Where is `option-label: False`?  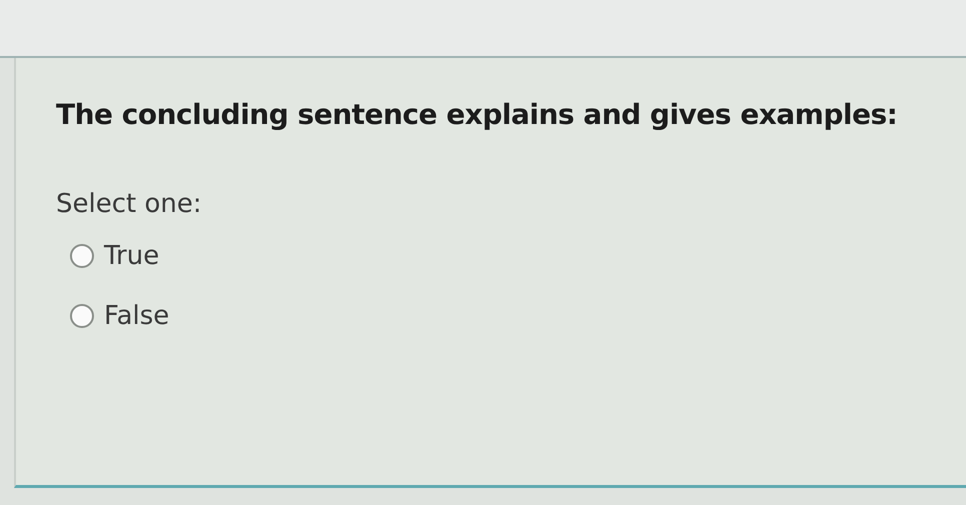 option-label: False is located at coordinates (137, 316).